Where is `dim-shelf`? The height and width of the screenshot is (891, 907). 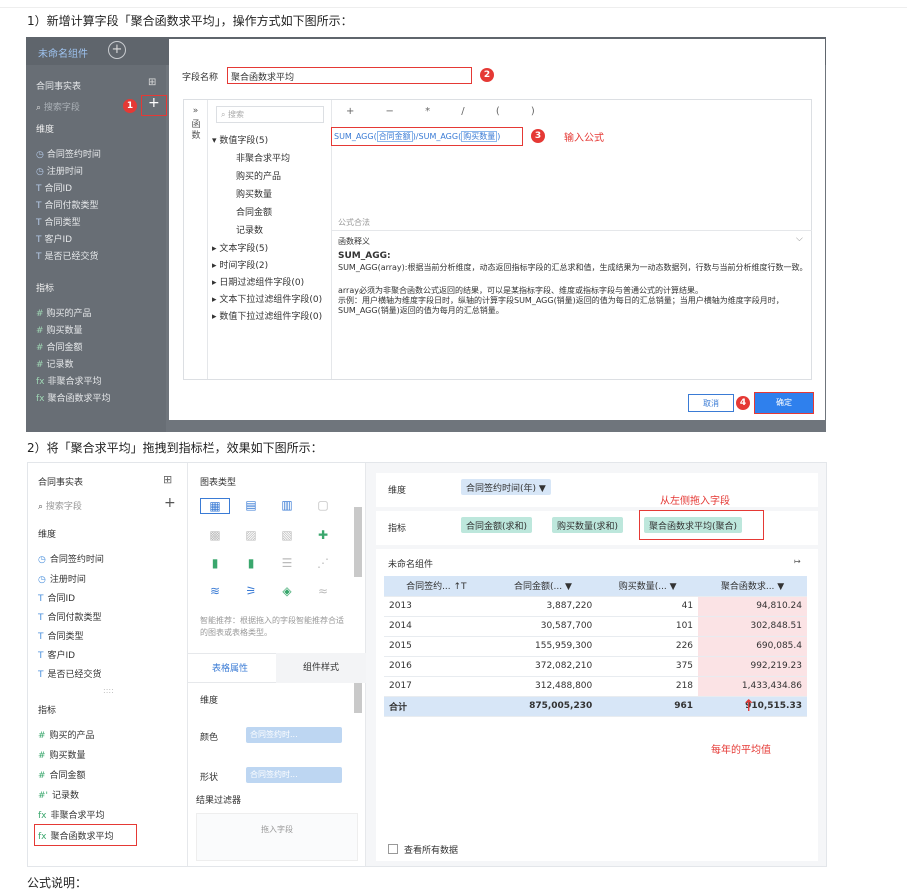 dim-shelf is located at coordinates (597, 490).